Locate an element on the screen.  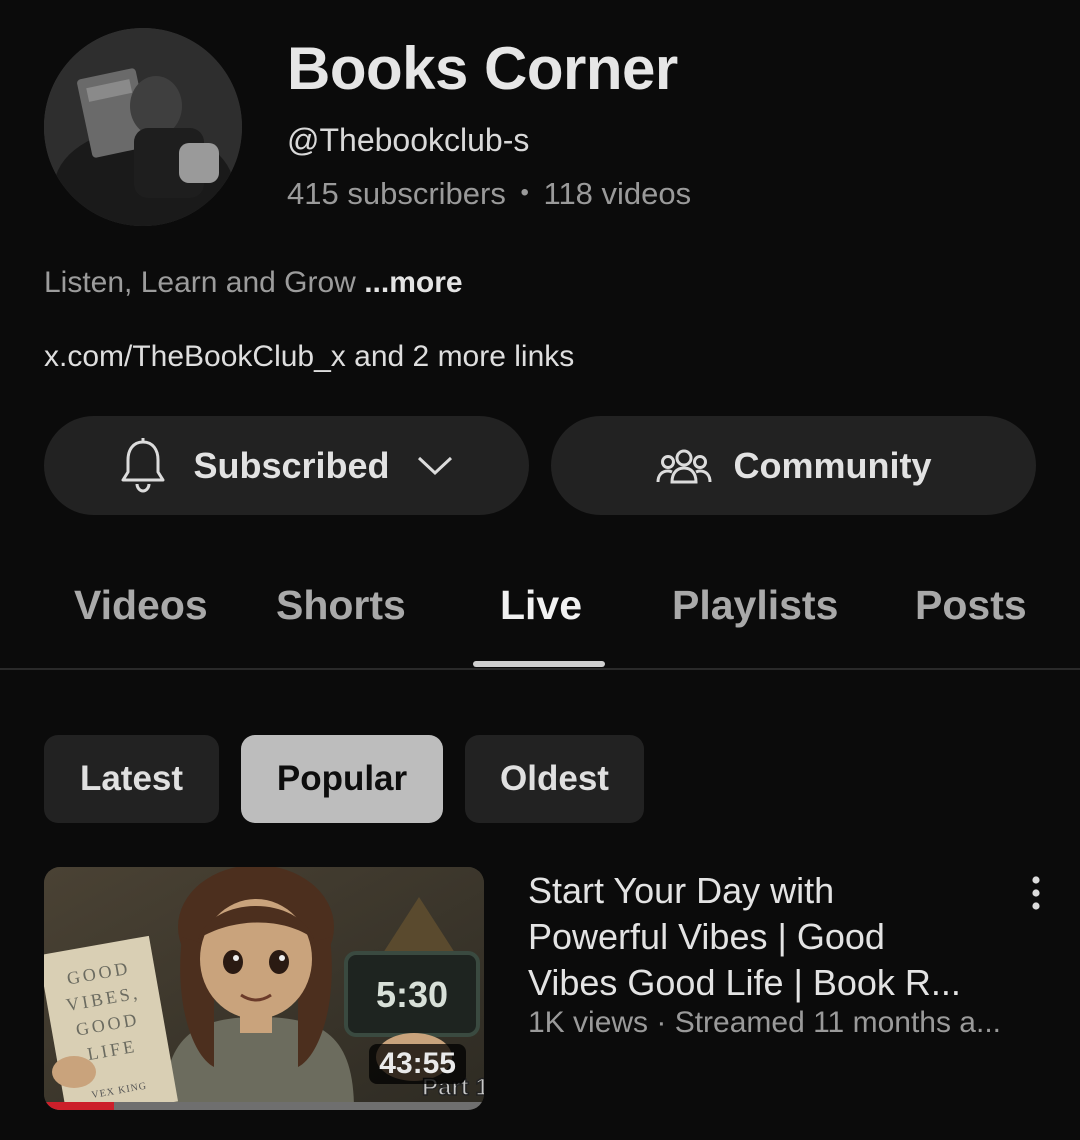
video-duration: 43:55 is located at coordinates (417, 1064).